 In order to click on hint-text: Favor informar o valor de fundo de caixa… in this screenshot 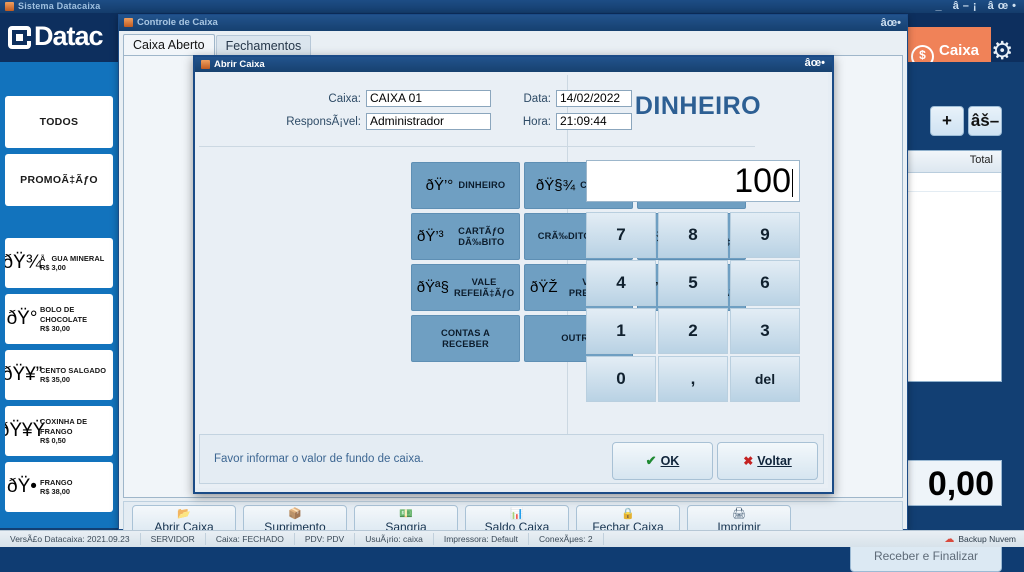, I will do `click(319, 459)`.